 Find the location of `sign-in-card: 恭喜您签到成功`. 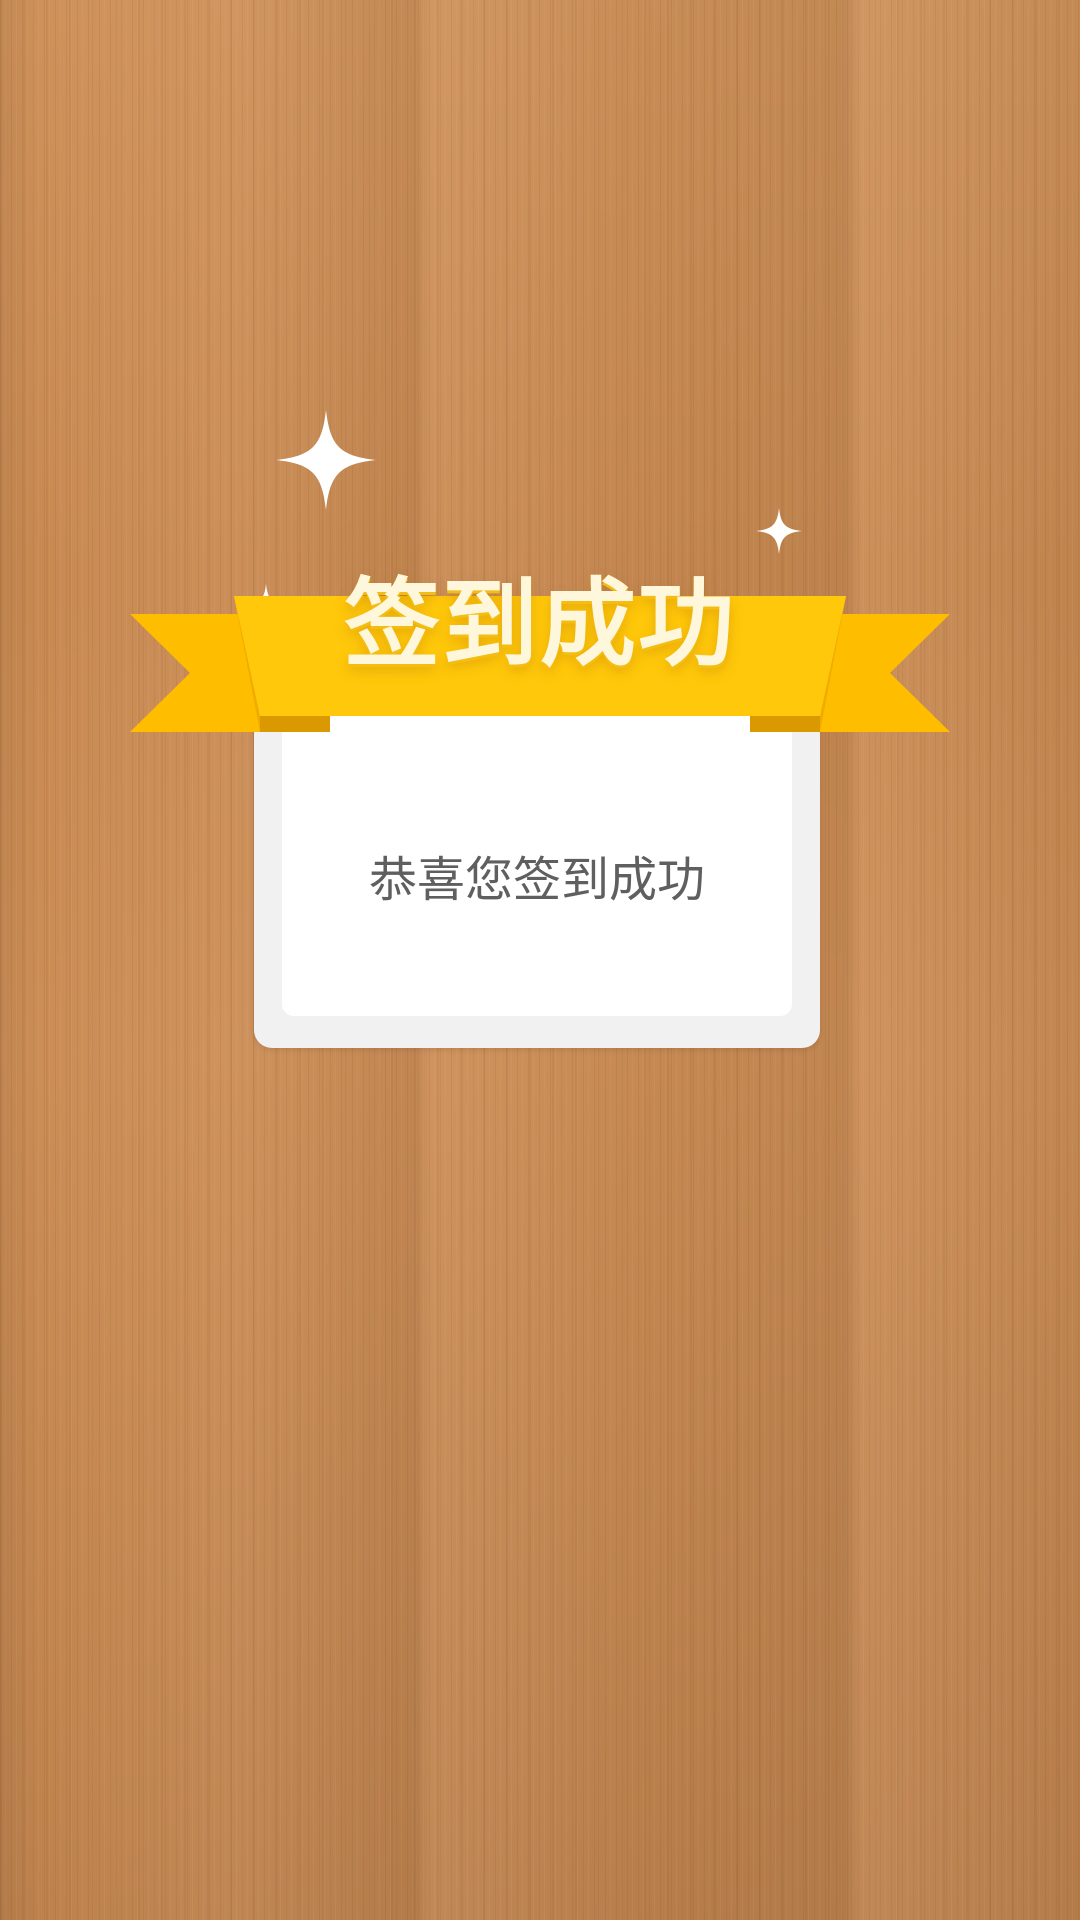

sign-in-card: 恭喜您签到成功 is located at coordinates (537, 874).